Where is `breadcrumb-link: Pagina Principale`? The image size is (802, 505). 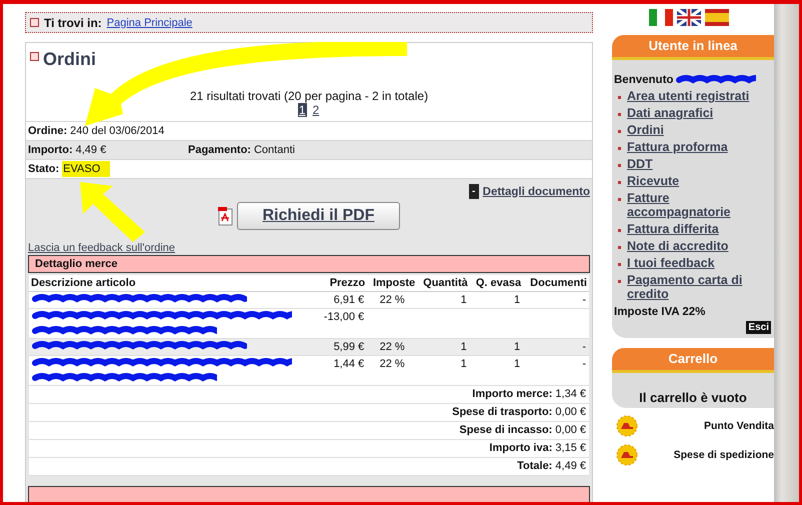
breadcrumb-link: Pagina Principale is located at coordinates (149, 22).